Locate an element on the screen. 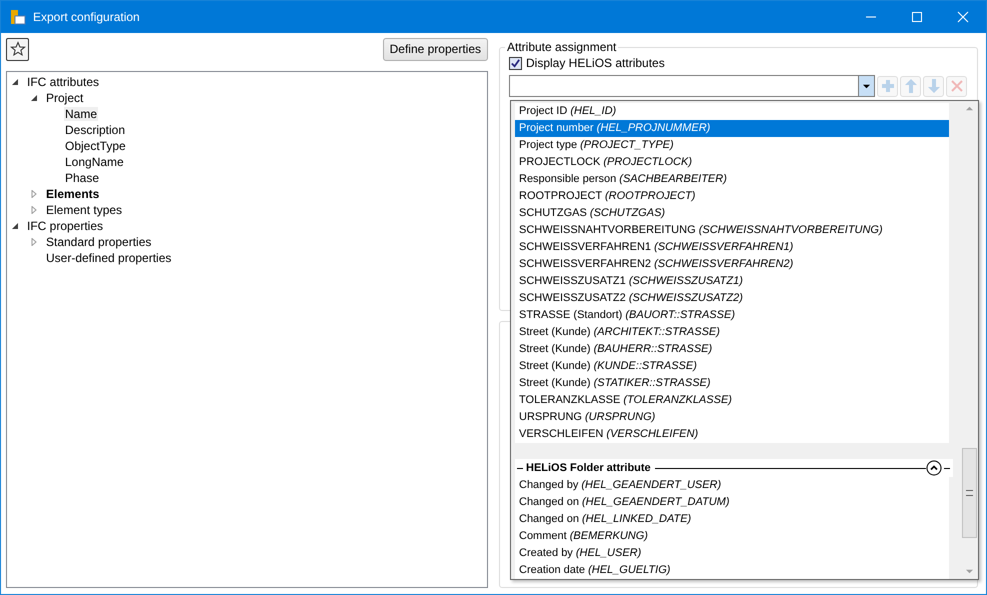 This screenshot has height=595, width=987. dropdown-item: Changed on (HEL_GEAENDERT_DATUM) is located at coordinates (732, 502).